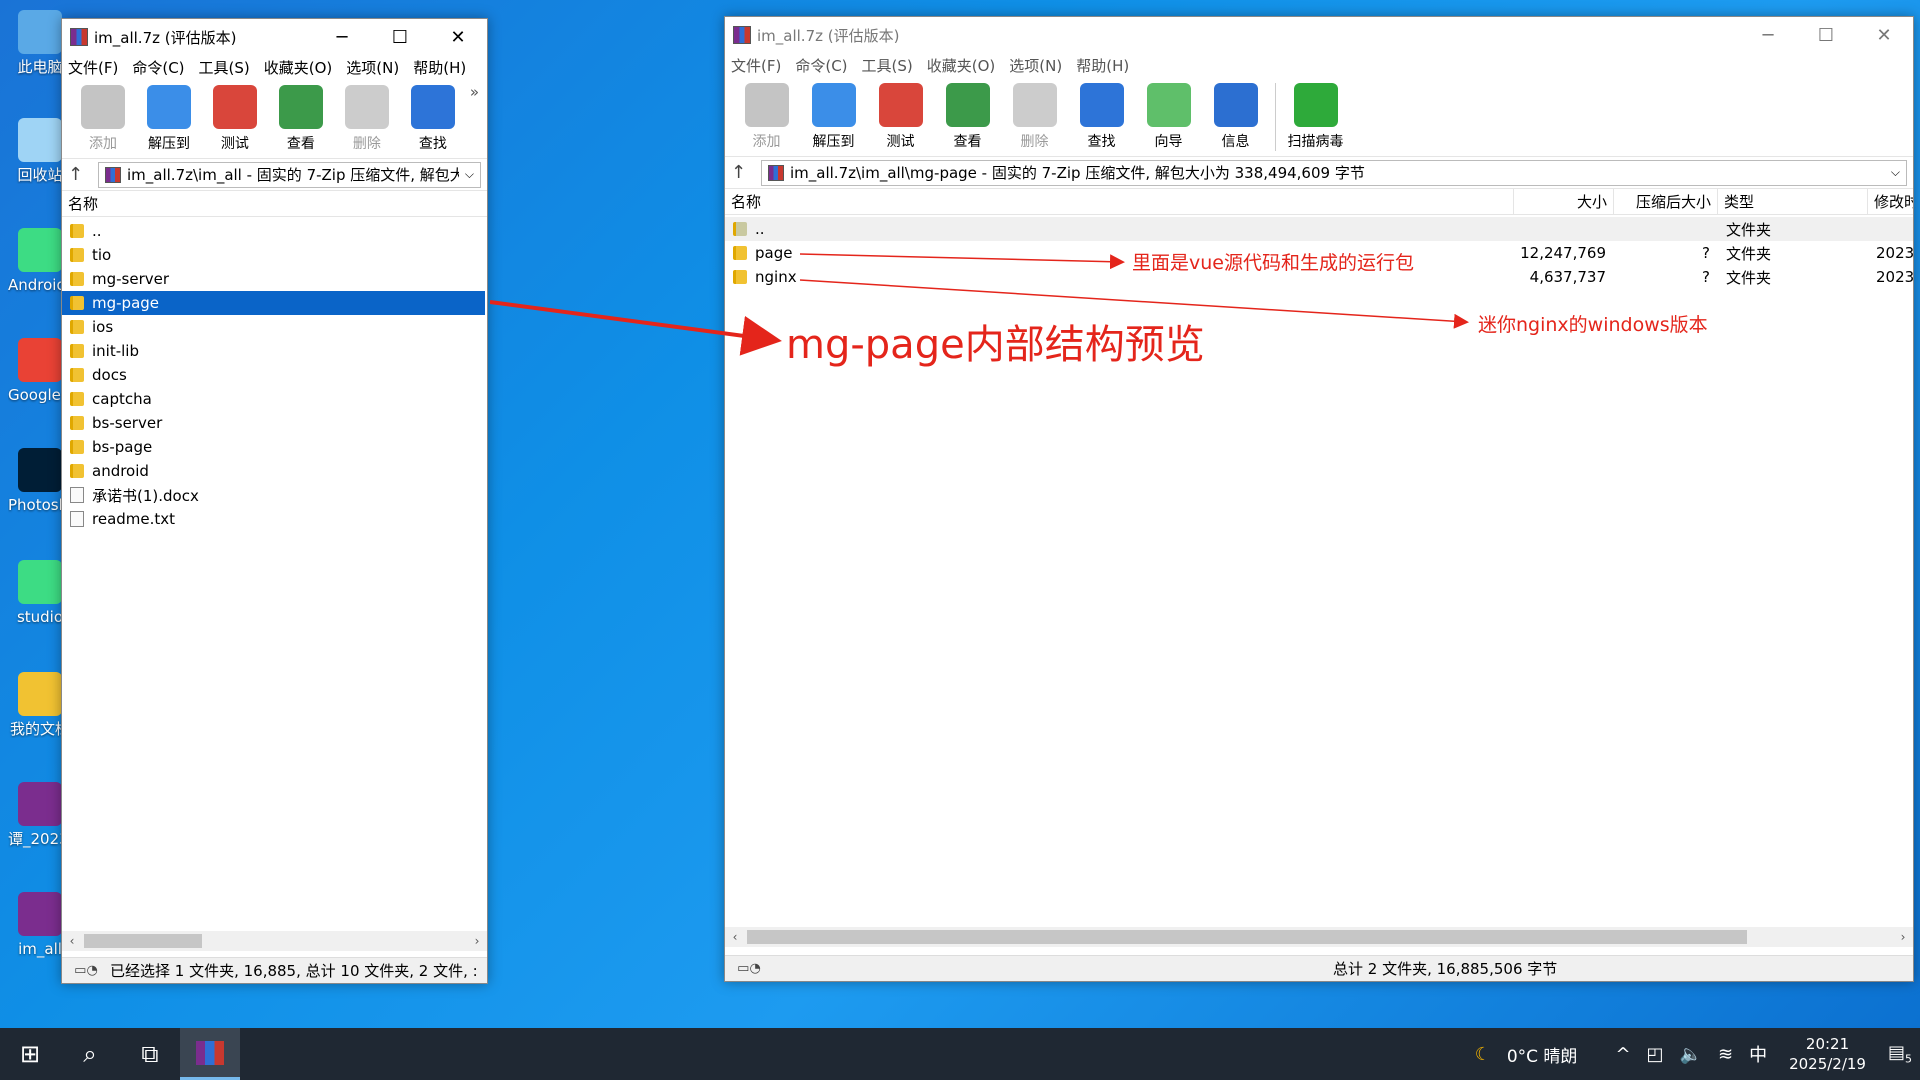 This screenshot has height=1080, width=1920. What do you see at coordinates (1758, 1054) in the screenshot?
I see `ime-indicator: 中` at bounding box center [1758, 1054].